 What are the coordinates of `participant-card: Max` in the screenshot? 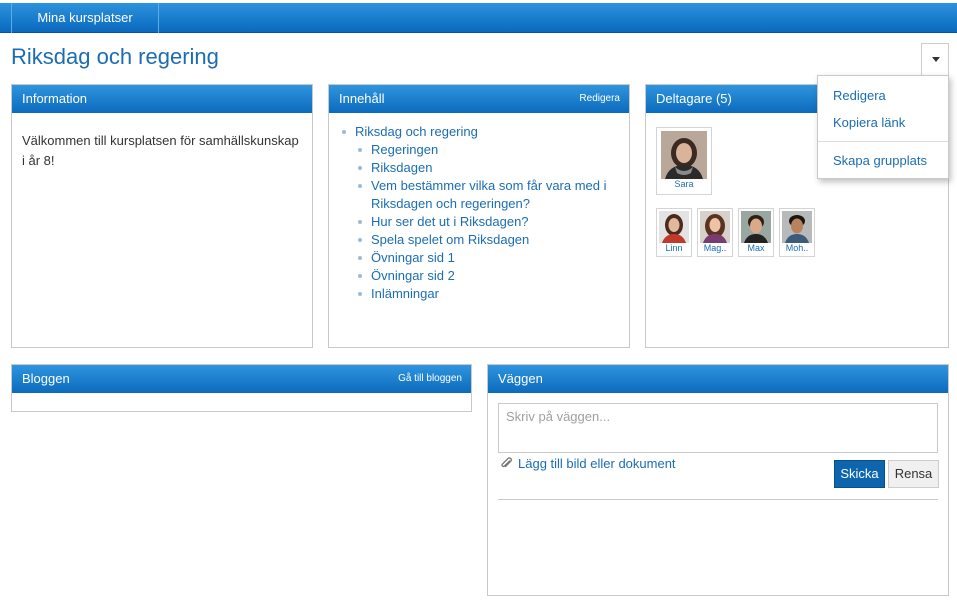 It's located at (756, 232).